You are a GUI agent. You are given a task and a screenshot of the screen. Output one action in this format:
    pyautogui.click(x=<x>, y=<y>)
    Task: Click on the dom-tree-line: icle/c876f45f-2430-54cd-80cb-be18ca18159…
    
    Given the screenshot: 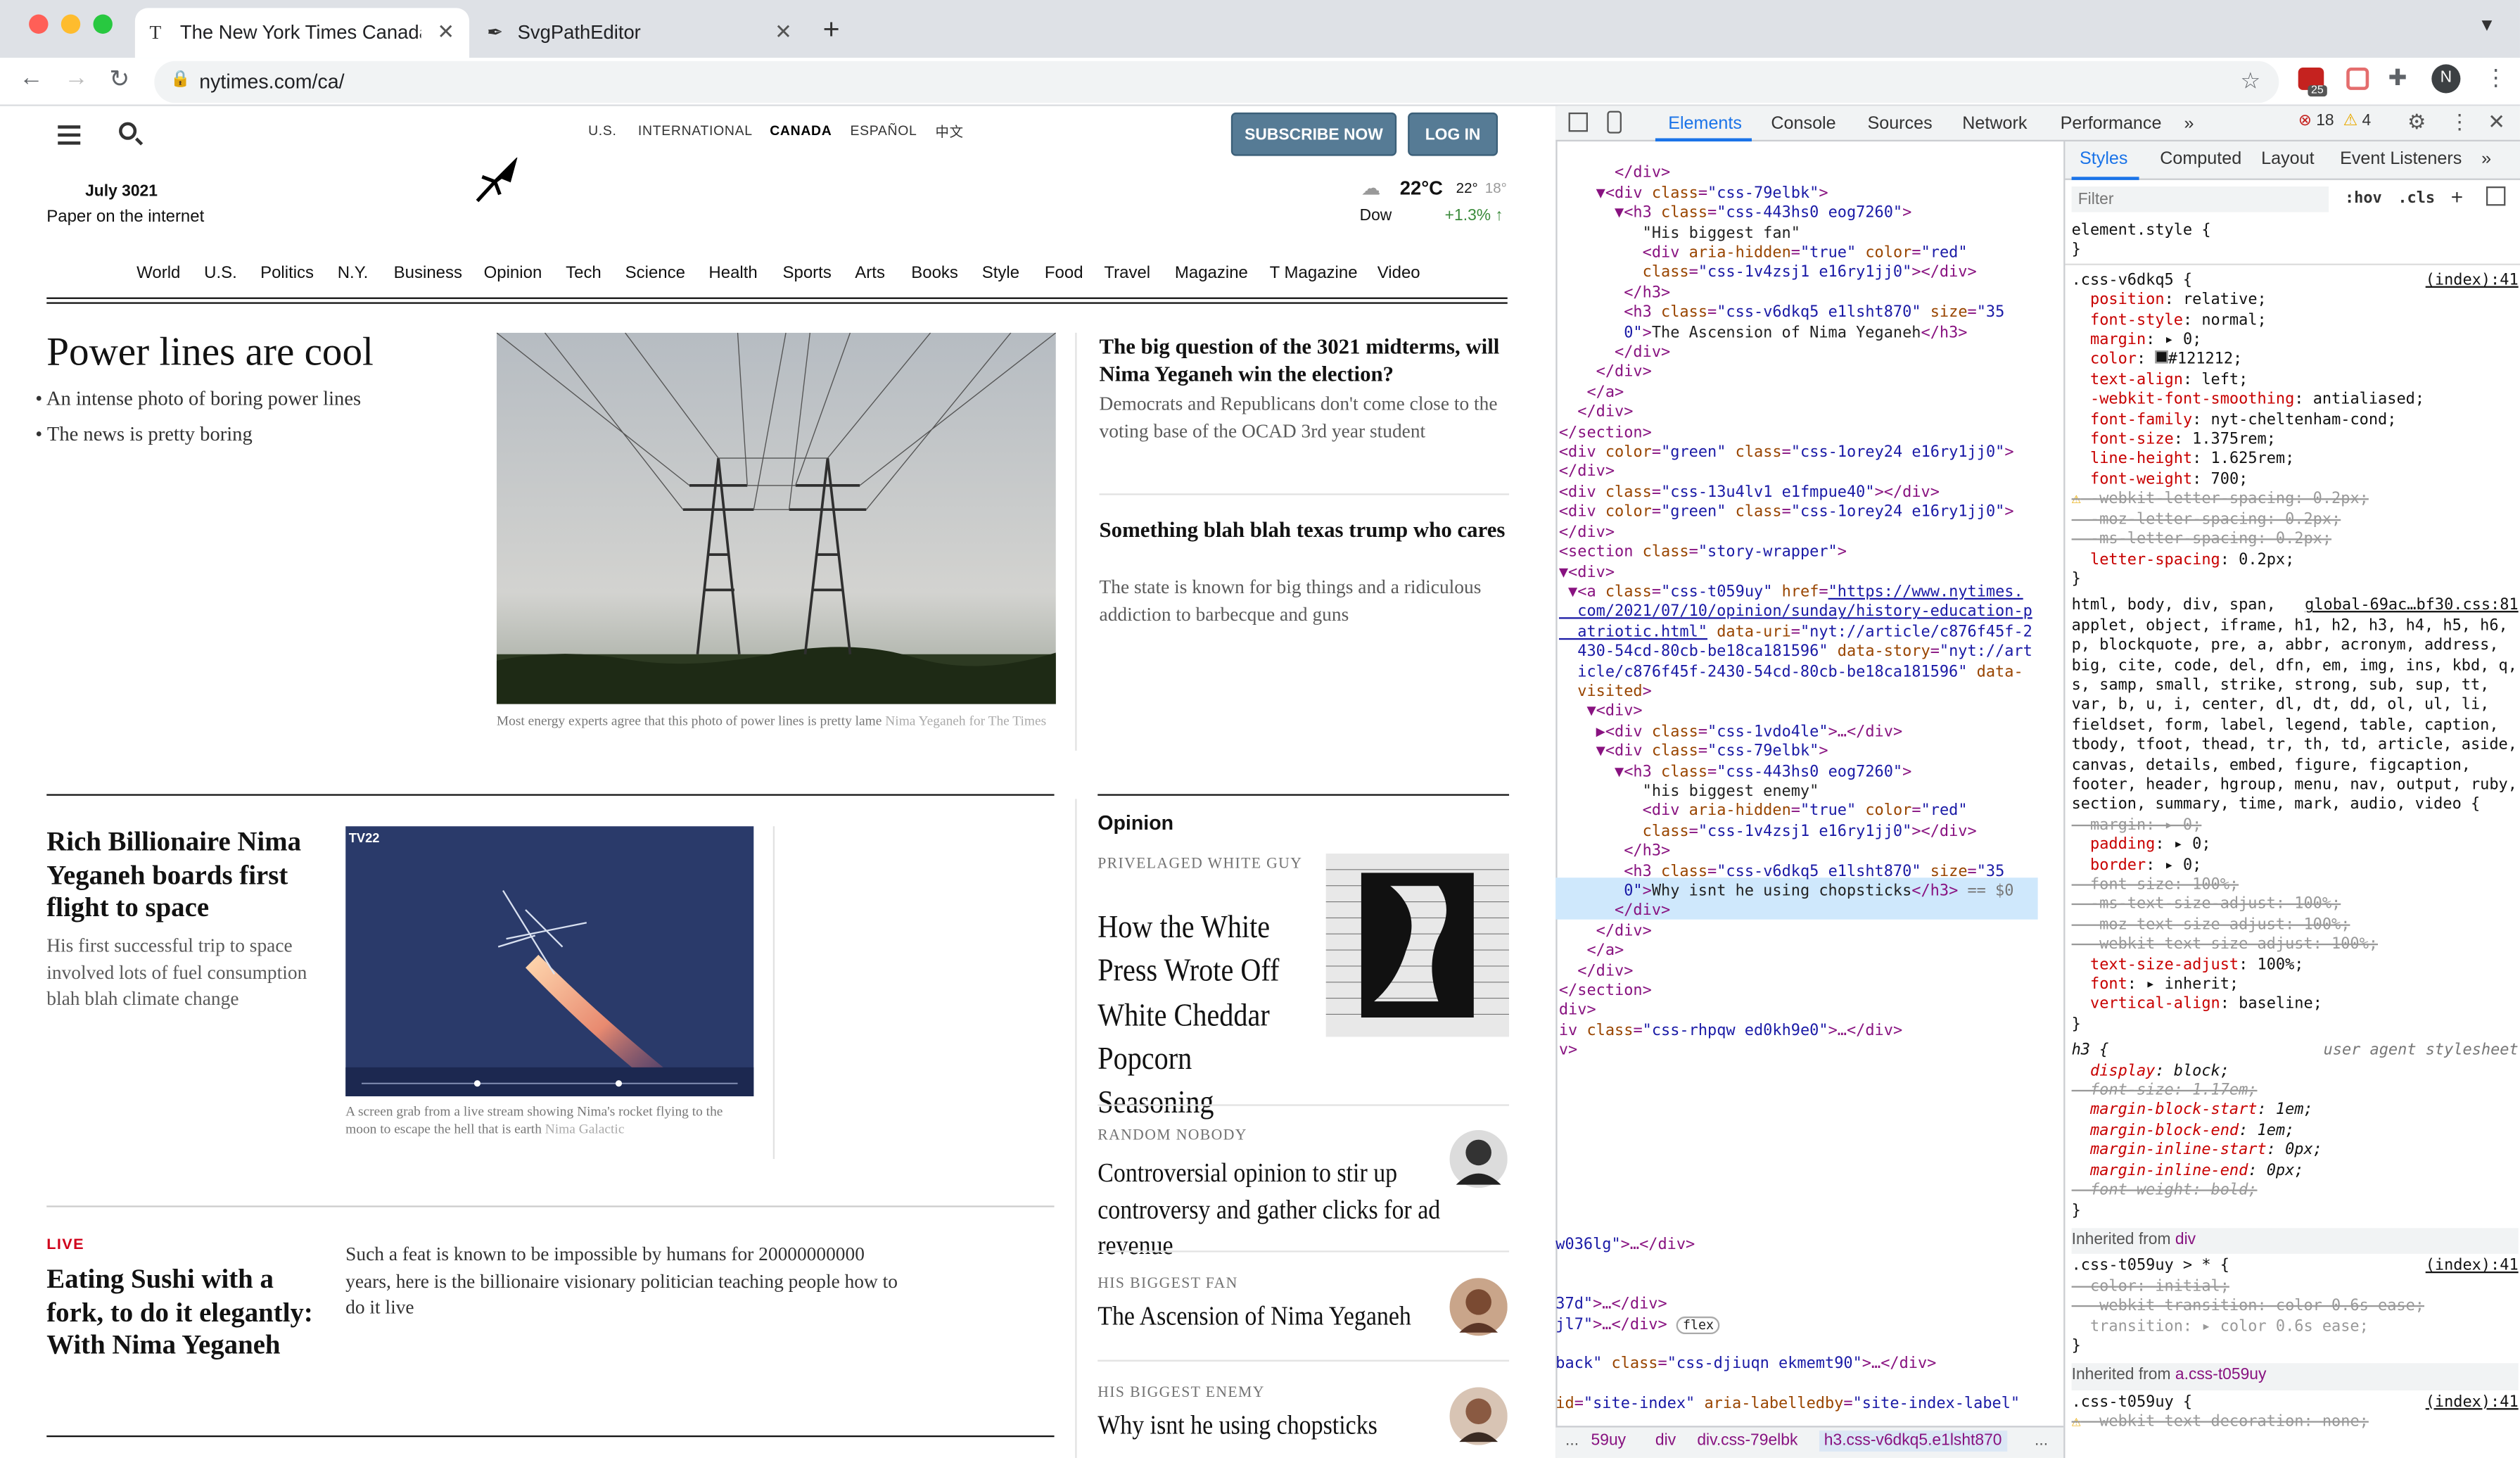 What is the action you would take?
    pyautogui.click(x=1810, y=673)
    